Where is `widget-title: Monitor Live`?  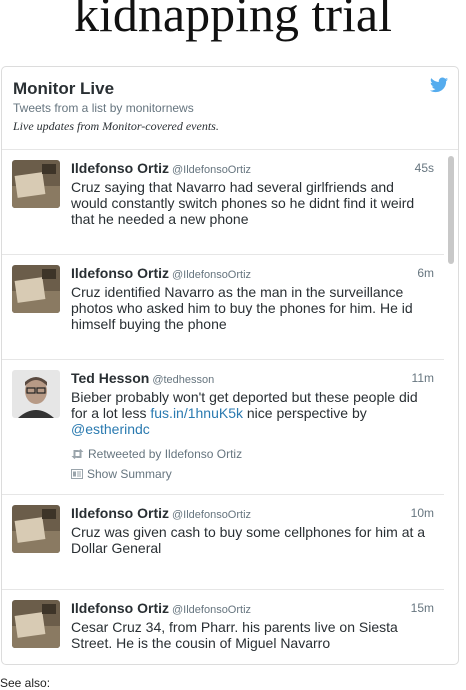 widget-title: Monitor Live is located at coordinates (63, 89).